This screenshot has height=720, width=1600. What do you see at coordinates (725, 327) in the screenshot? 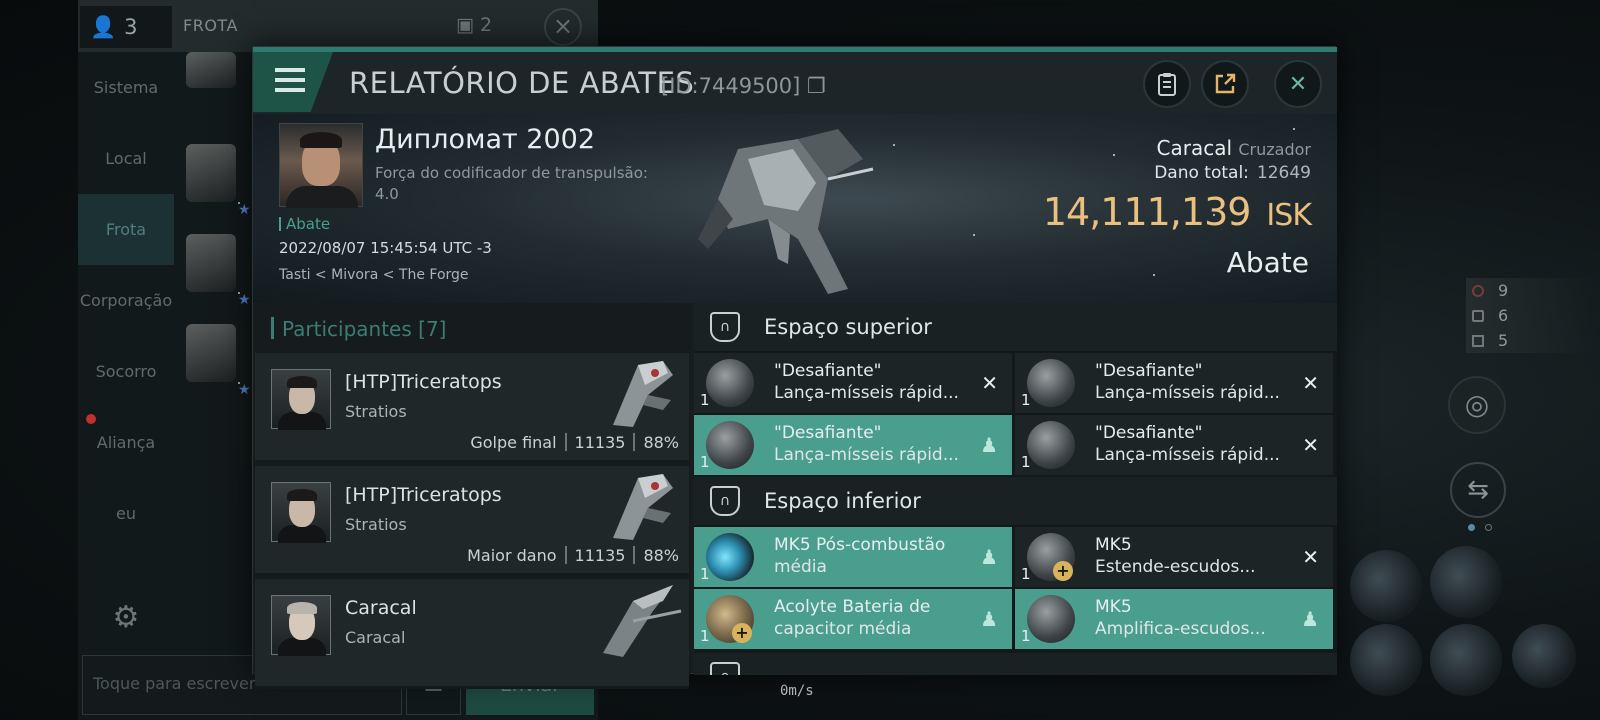
I see `high-slot-icon: ∩` at bounding box center [725, 327].